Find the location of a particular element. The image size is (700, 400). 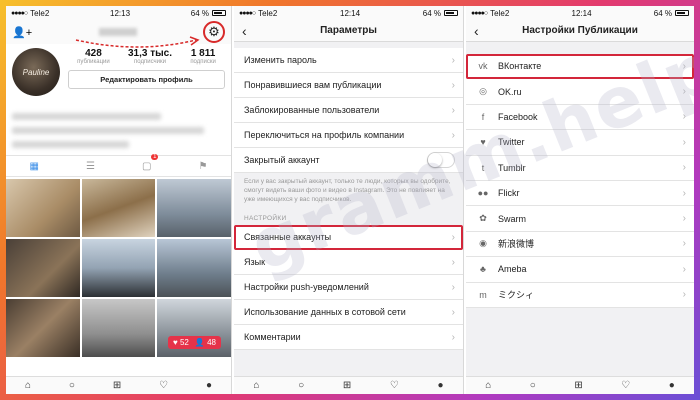

settings-item-blocked-users: Заблокированные пользователи › is located at coordinates (348, 110).